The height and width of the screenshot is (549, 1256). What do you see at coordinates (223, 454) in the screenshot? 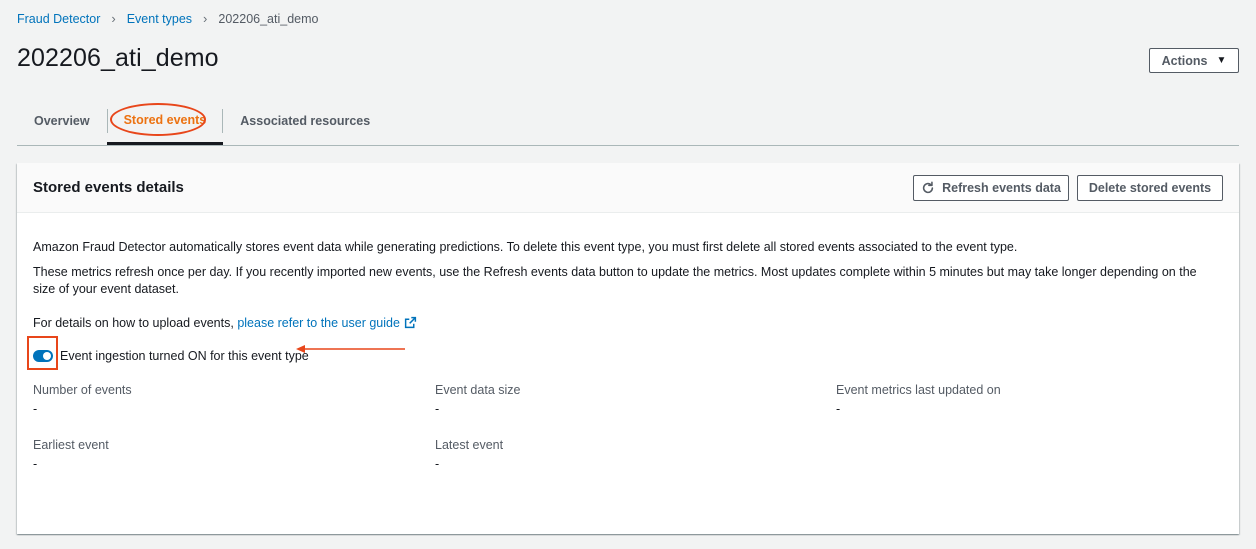
I see `metric-earliest-event: Earliest event -` at bounding box center [223, 454].